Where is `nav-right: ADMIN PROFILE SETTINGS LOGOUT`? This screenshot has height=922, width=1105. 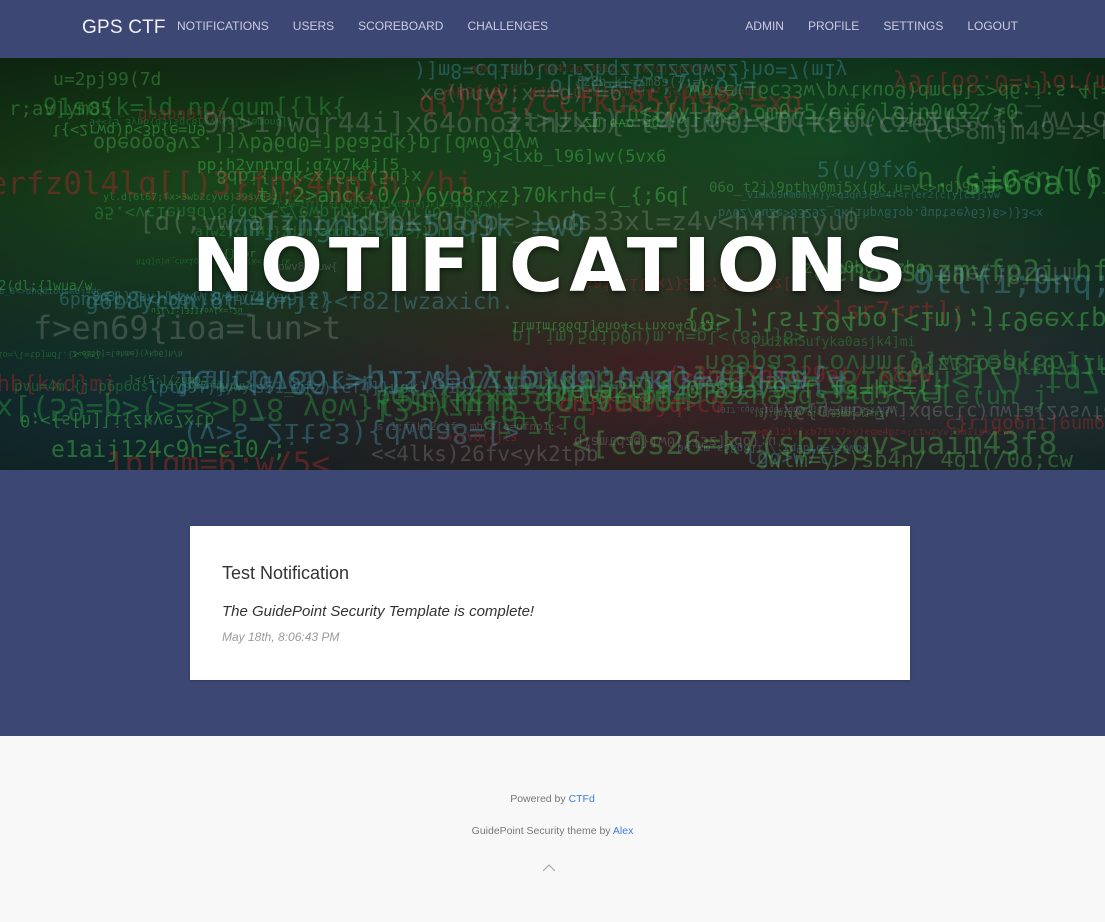
nav-right: ADMIN PROFILE SETTINGS LOGOUT is located at coordinates (881, 26).